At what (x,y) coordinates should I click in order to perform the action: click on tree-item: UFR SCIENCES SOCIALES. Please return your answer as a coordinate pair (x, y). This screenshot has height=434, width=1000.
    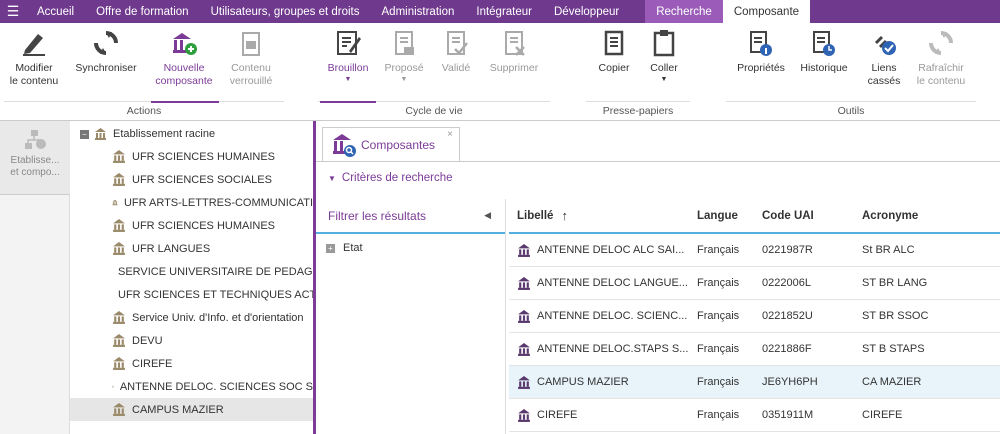
    Looking at the image, I should click on (191, 179).